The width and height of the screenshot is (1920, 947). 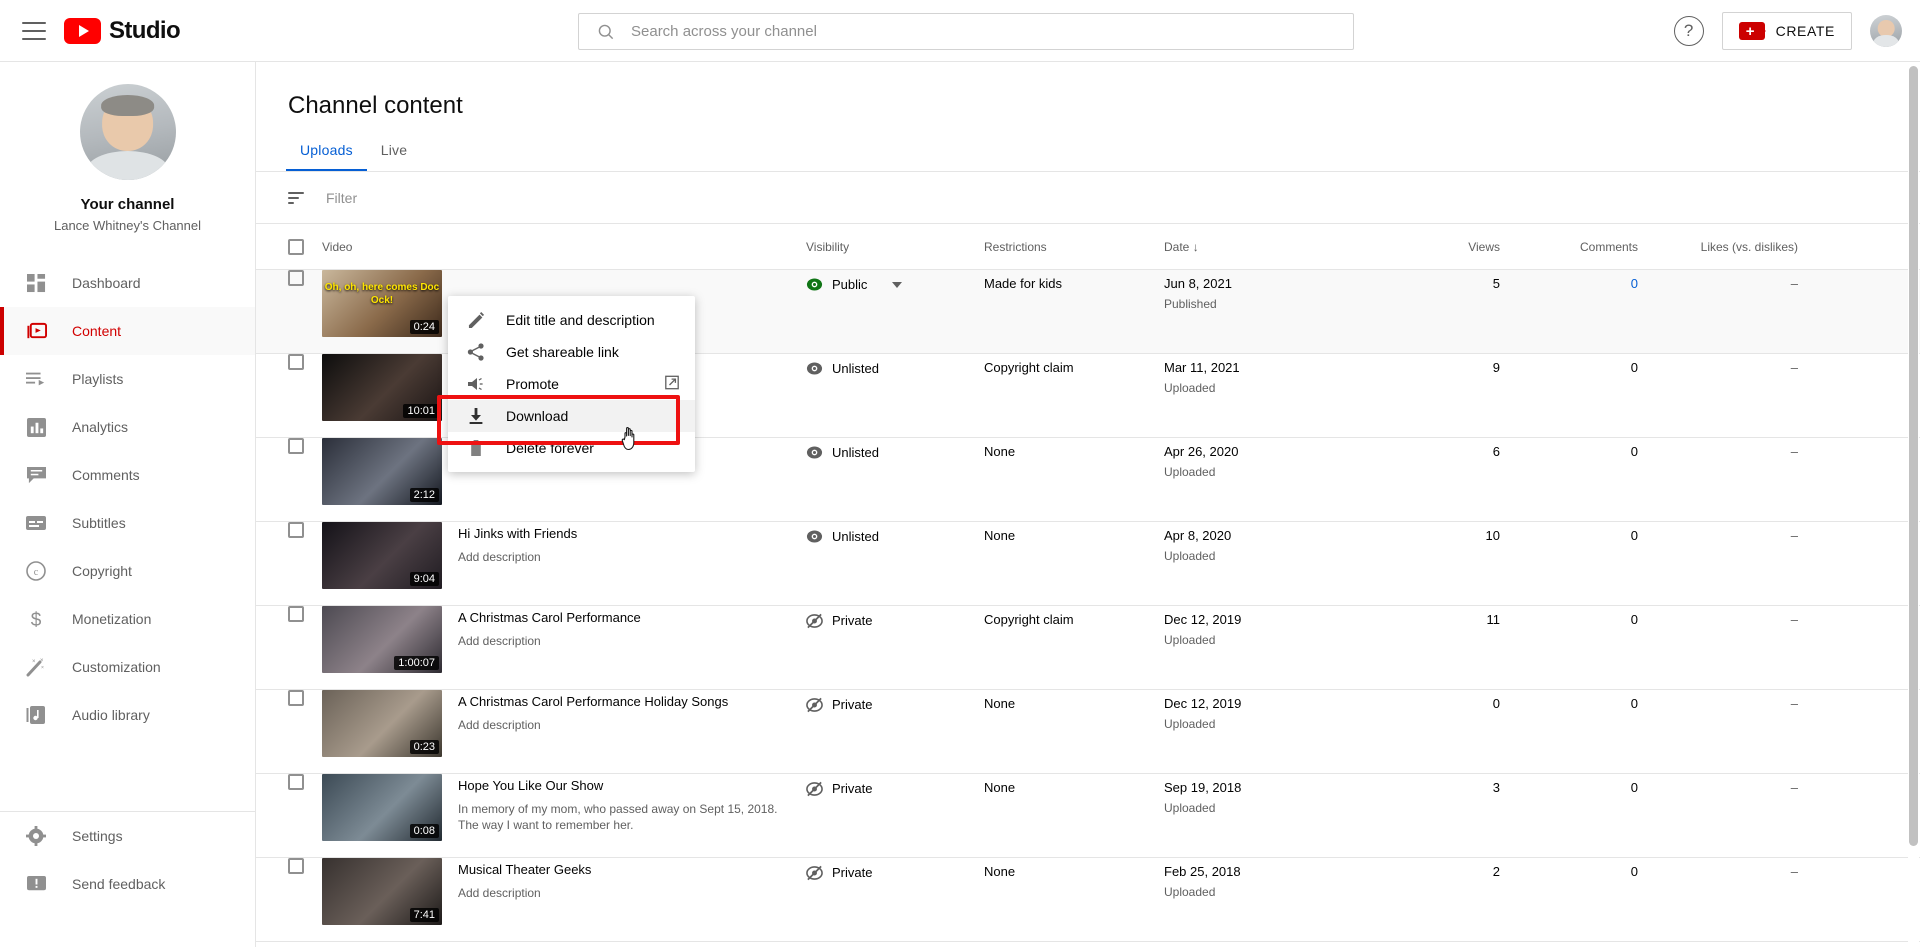 I want to click on create-button: + CREATE, so click(x=1786, y=31).